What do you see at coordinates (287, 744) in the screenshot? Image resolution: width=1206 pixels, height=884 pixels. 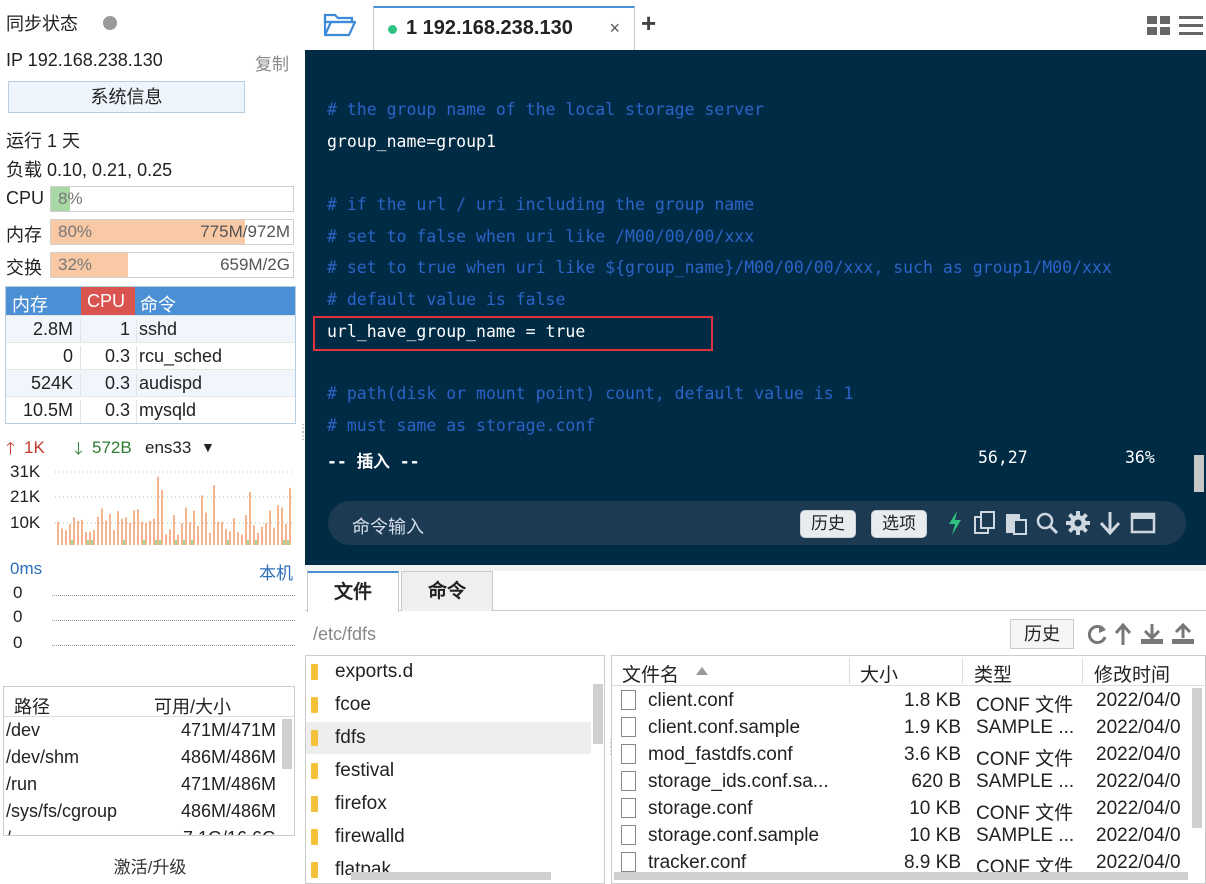 I see `disk-scrollbar` at bounding box center [287, 744].